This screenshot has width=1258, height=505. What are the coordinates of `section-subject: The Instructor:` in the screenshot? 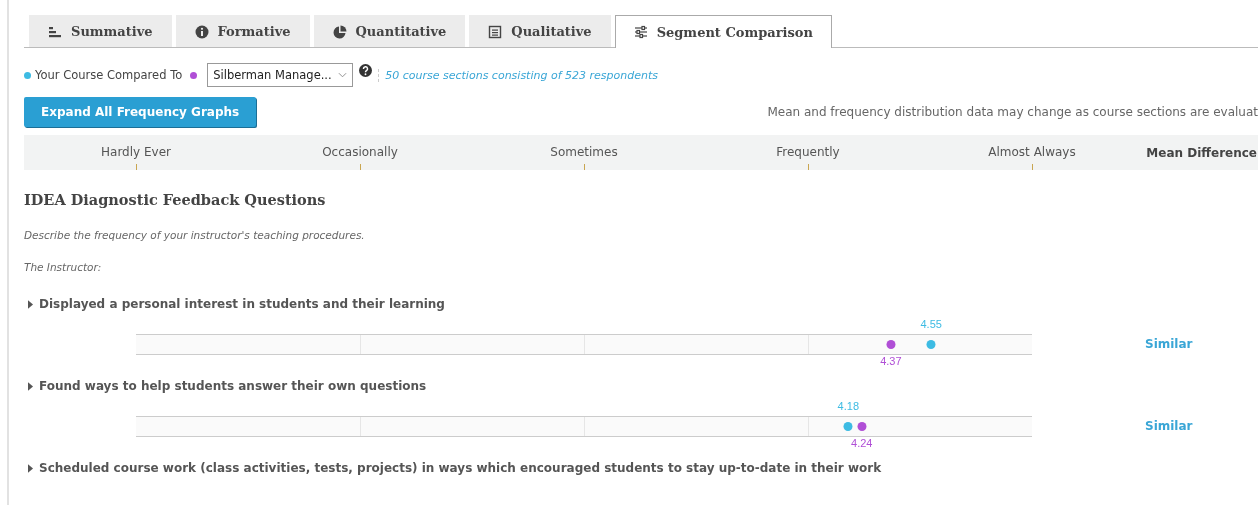 It's located at (63, 267).